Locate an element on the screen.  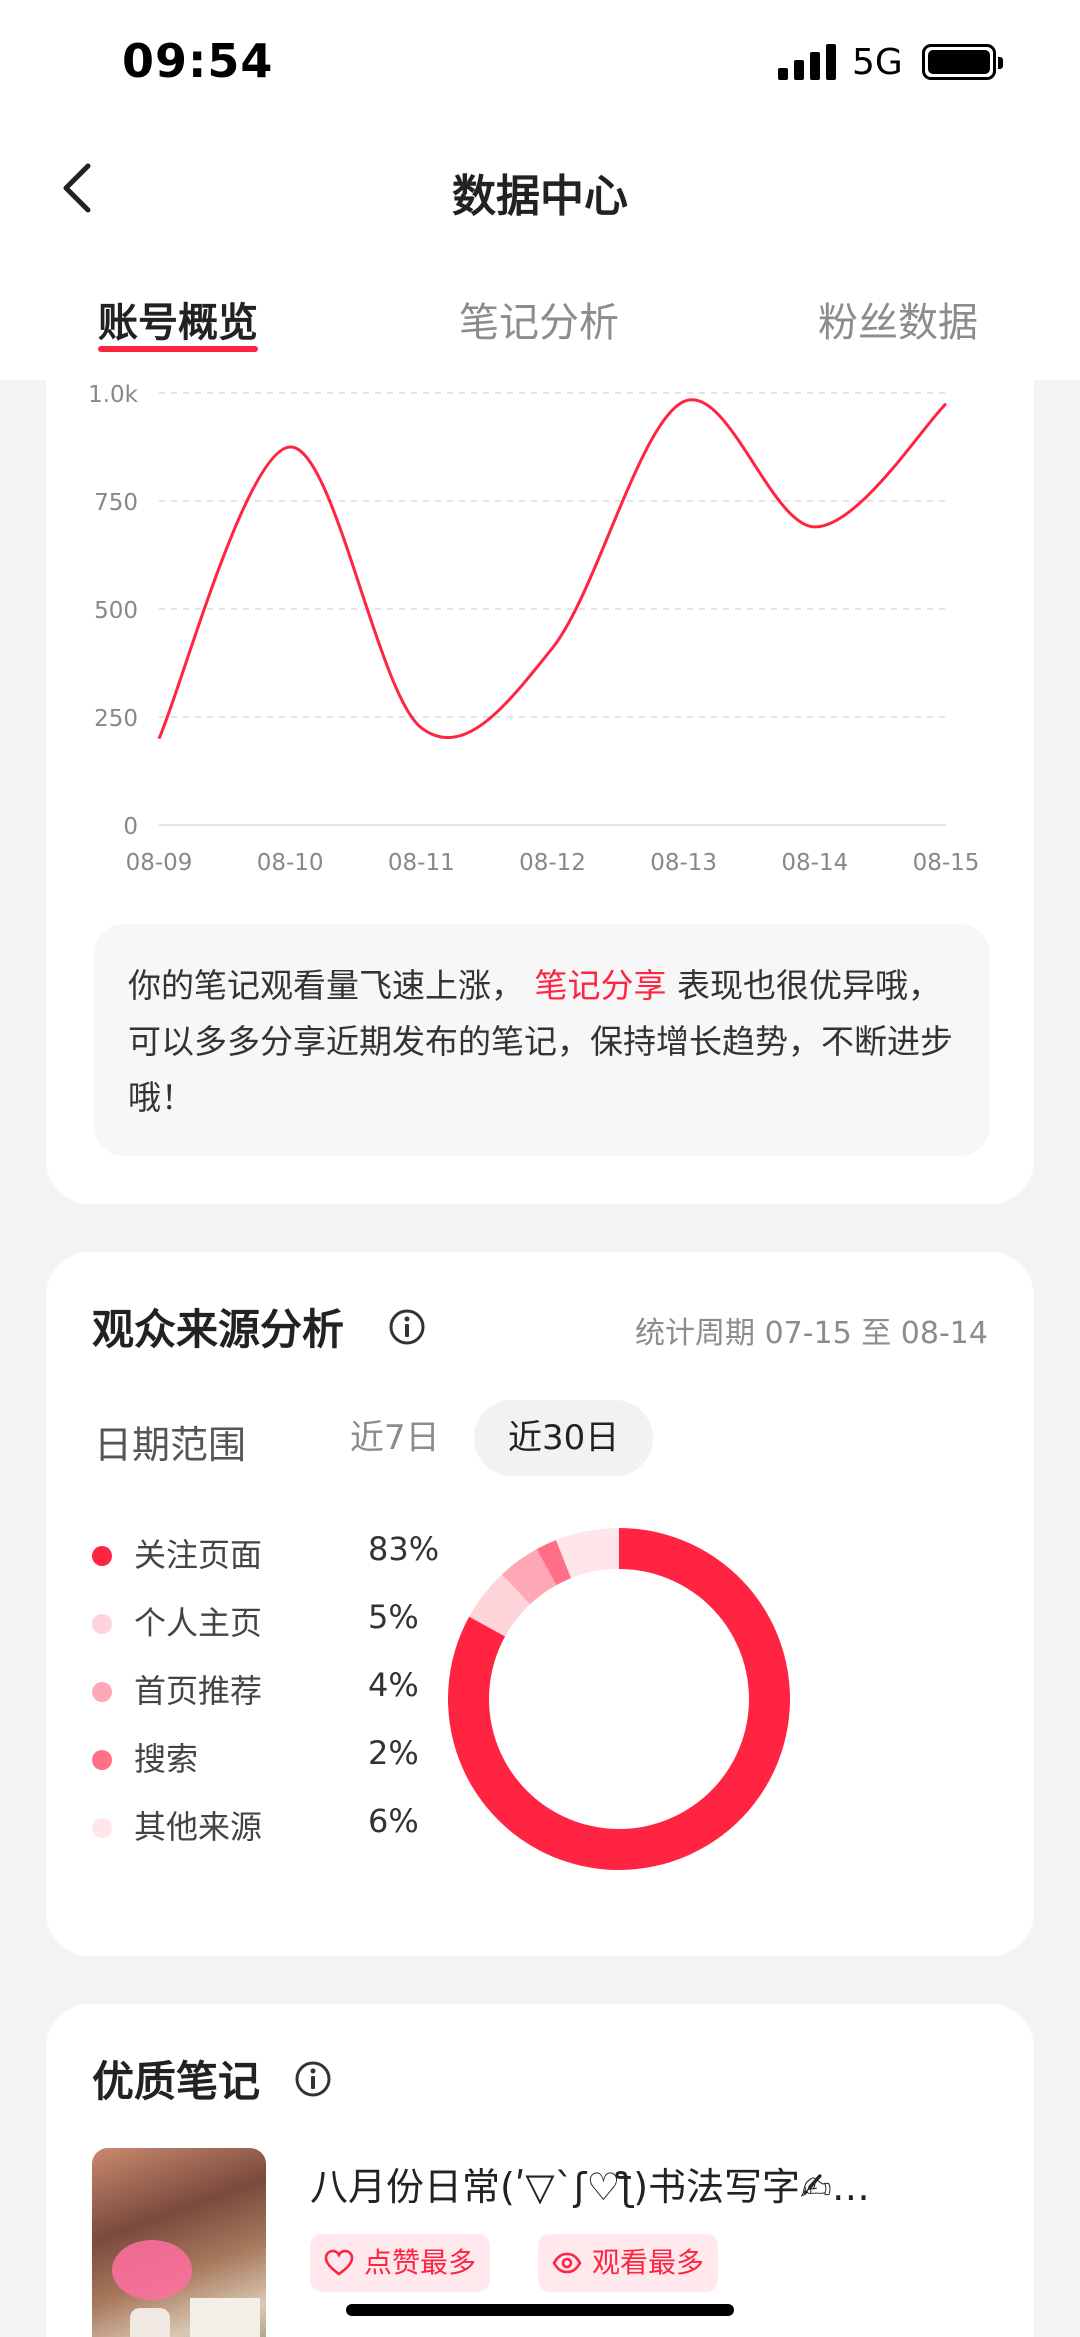
section-title: 优质笔记 is located at coordinates (176, 2081).